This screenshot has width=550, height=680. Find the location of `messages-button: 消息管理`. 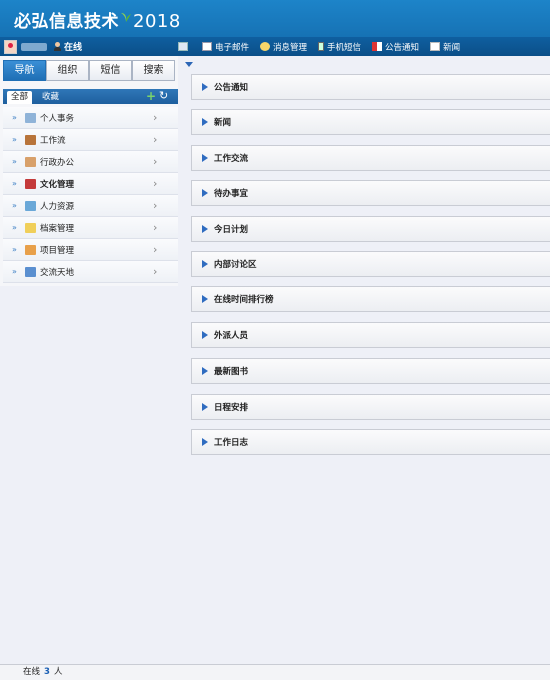

messages-button: 消息管理 is located at coordinates (283, 47).